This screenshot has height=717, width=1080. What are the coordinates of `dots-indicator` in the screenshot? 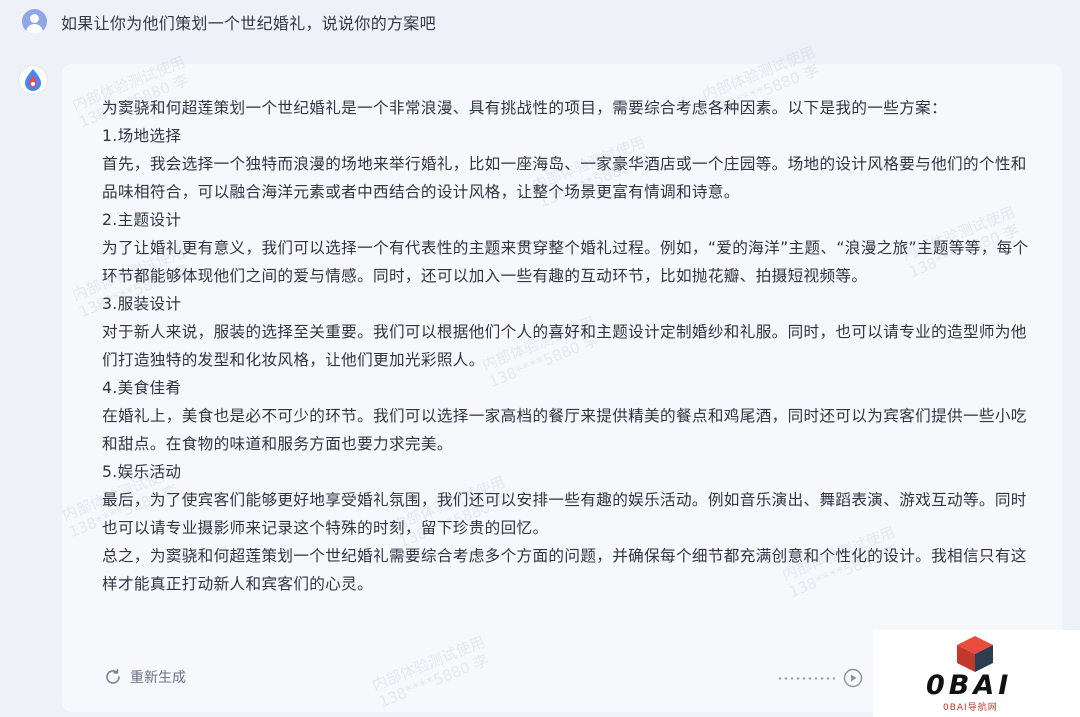 It's located at (806, 678).